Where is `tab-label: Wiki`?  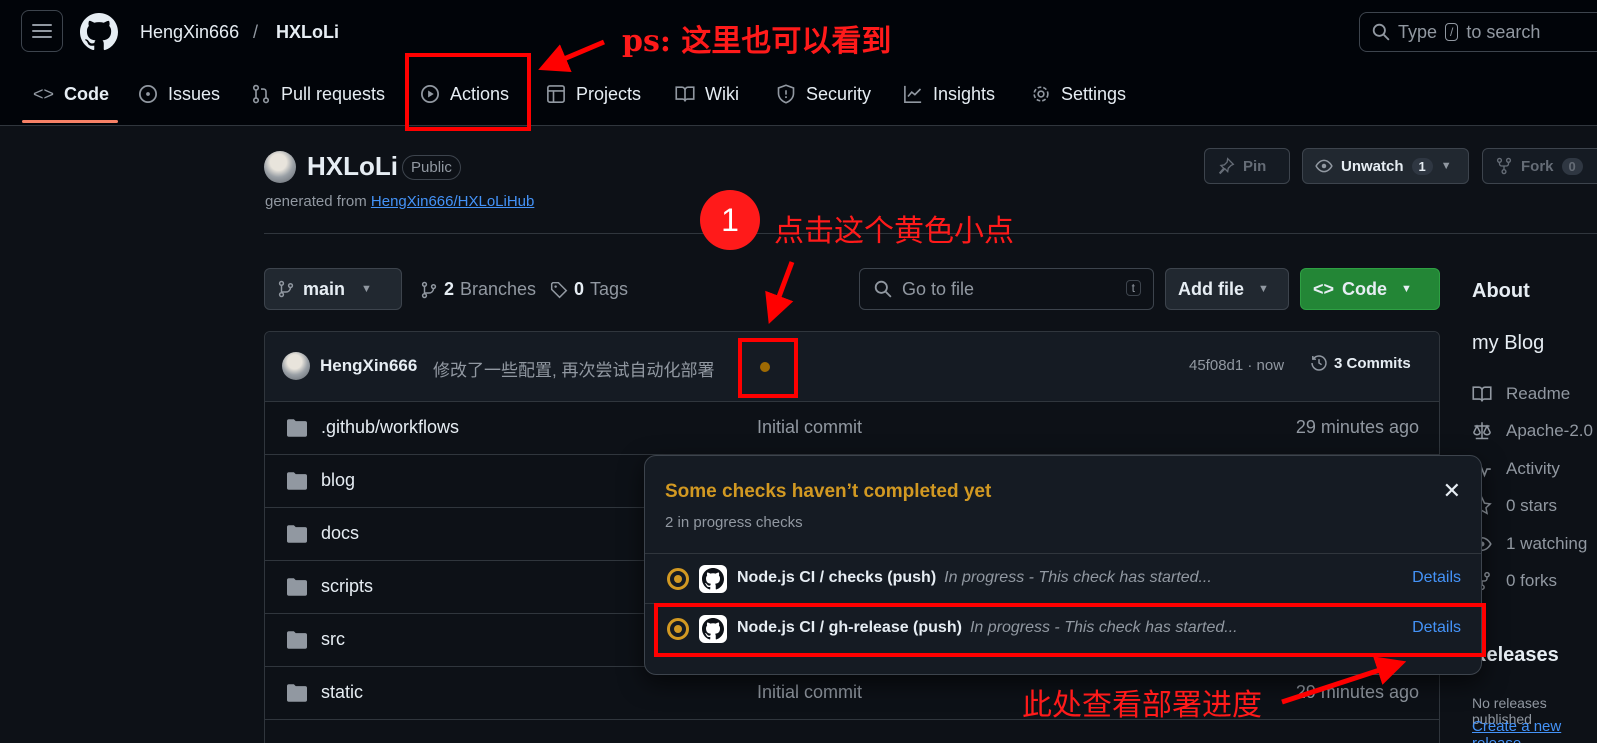
tab-label: Wiki is located at coordinates (722, 93).